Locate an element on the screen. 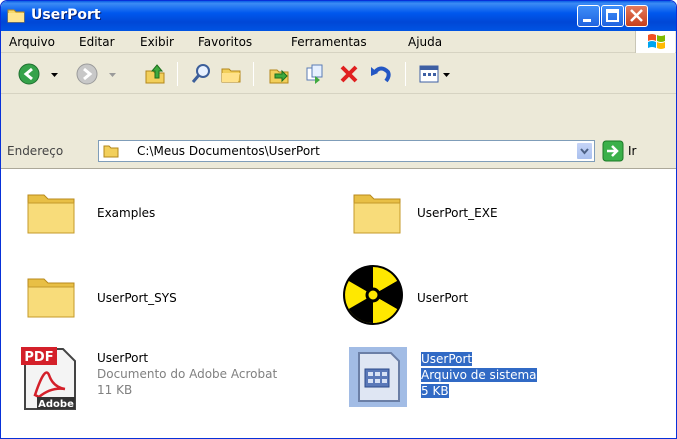  window-title: UserPort is located at coordinates (66, 15).